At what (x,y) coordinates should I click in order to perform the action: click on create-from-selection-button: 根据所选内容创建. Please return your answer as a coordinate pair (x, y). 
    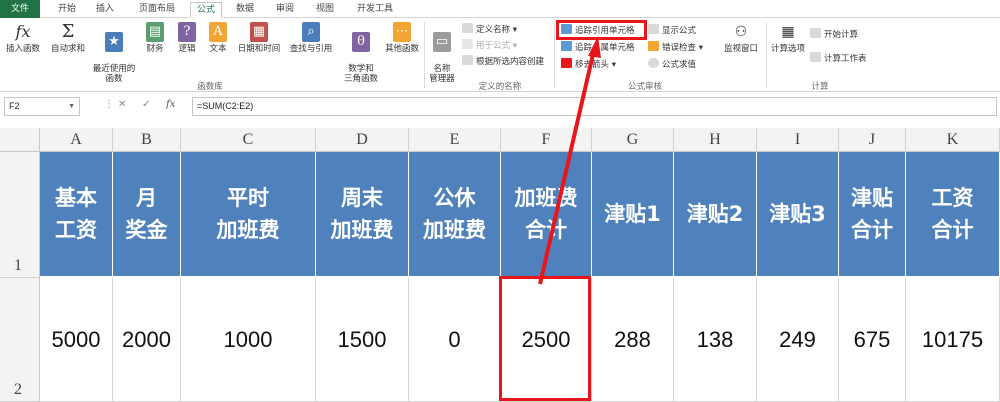
    Looking at the image, I should click on (503, 62).